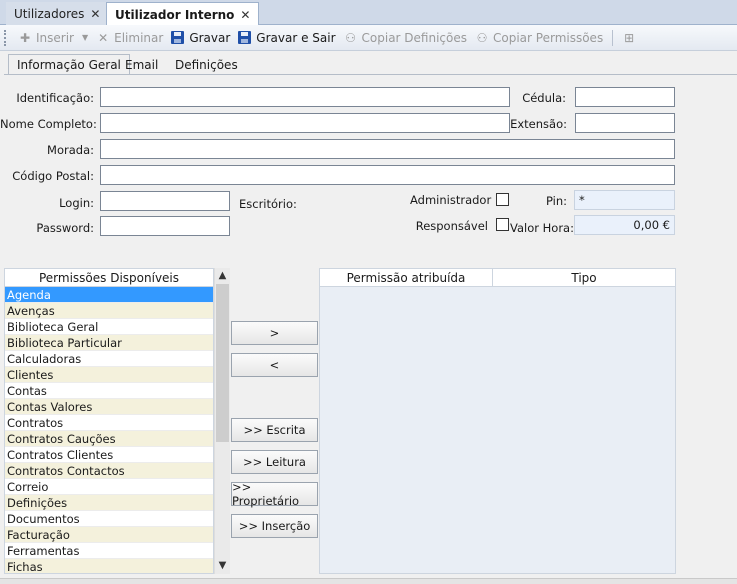 The width and height of the screenshot is (737, 584). I want to click on layout-button: ⊞, so click(631, 38).